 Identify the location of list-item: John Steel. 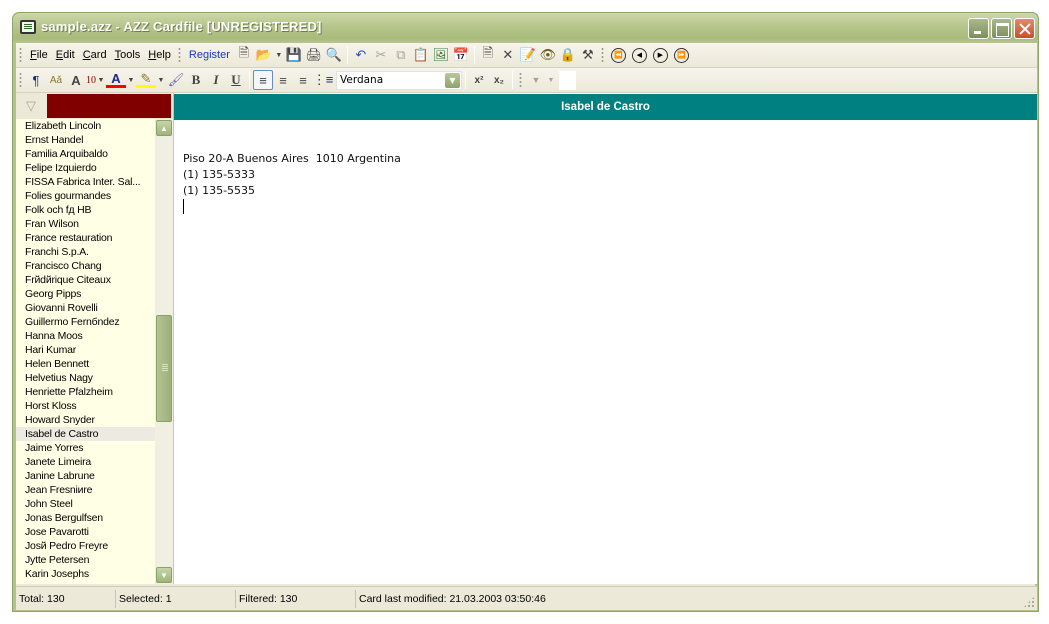
(85, 504).